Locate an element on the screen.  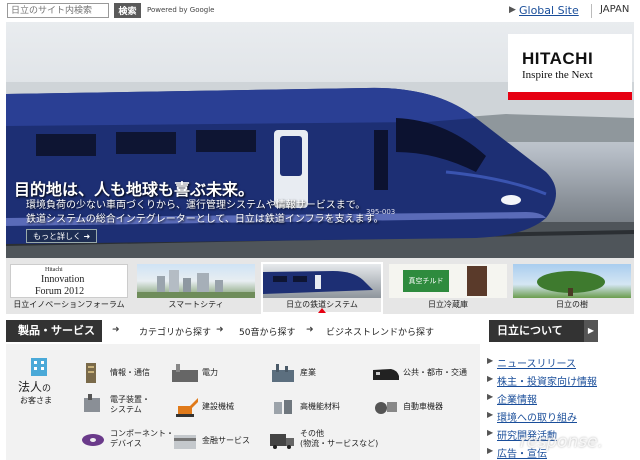
thumb-image: Hitachi Innovation Forum 2012 is located at coordinates (69, 281).